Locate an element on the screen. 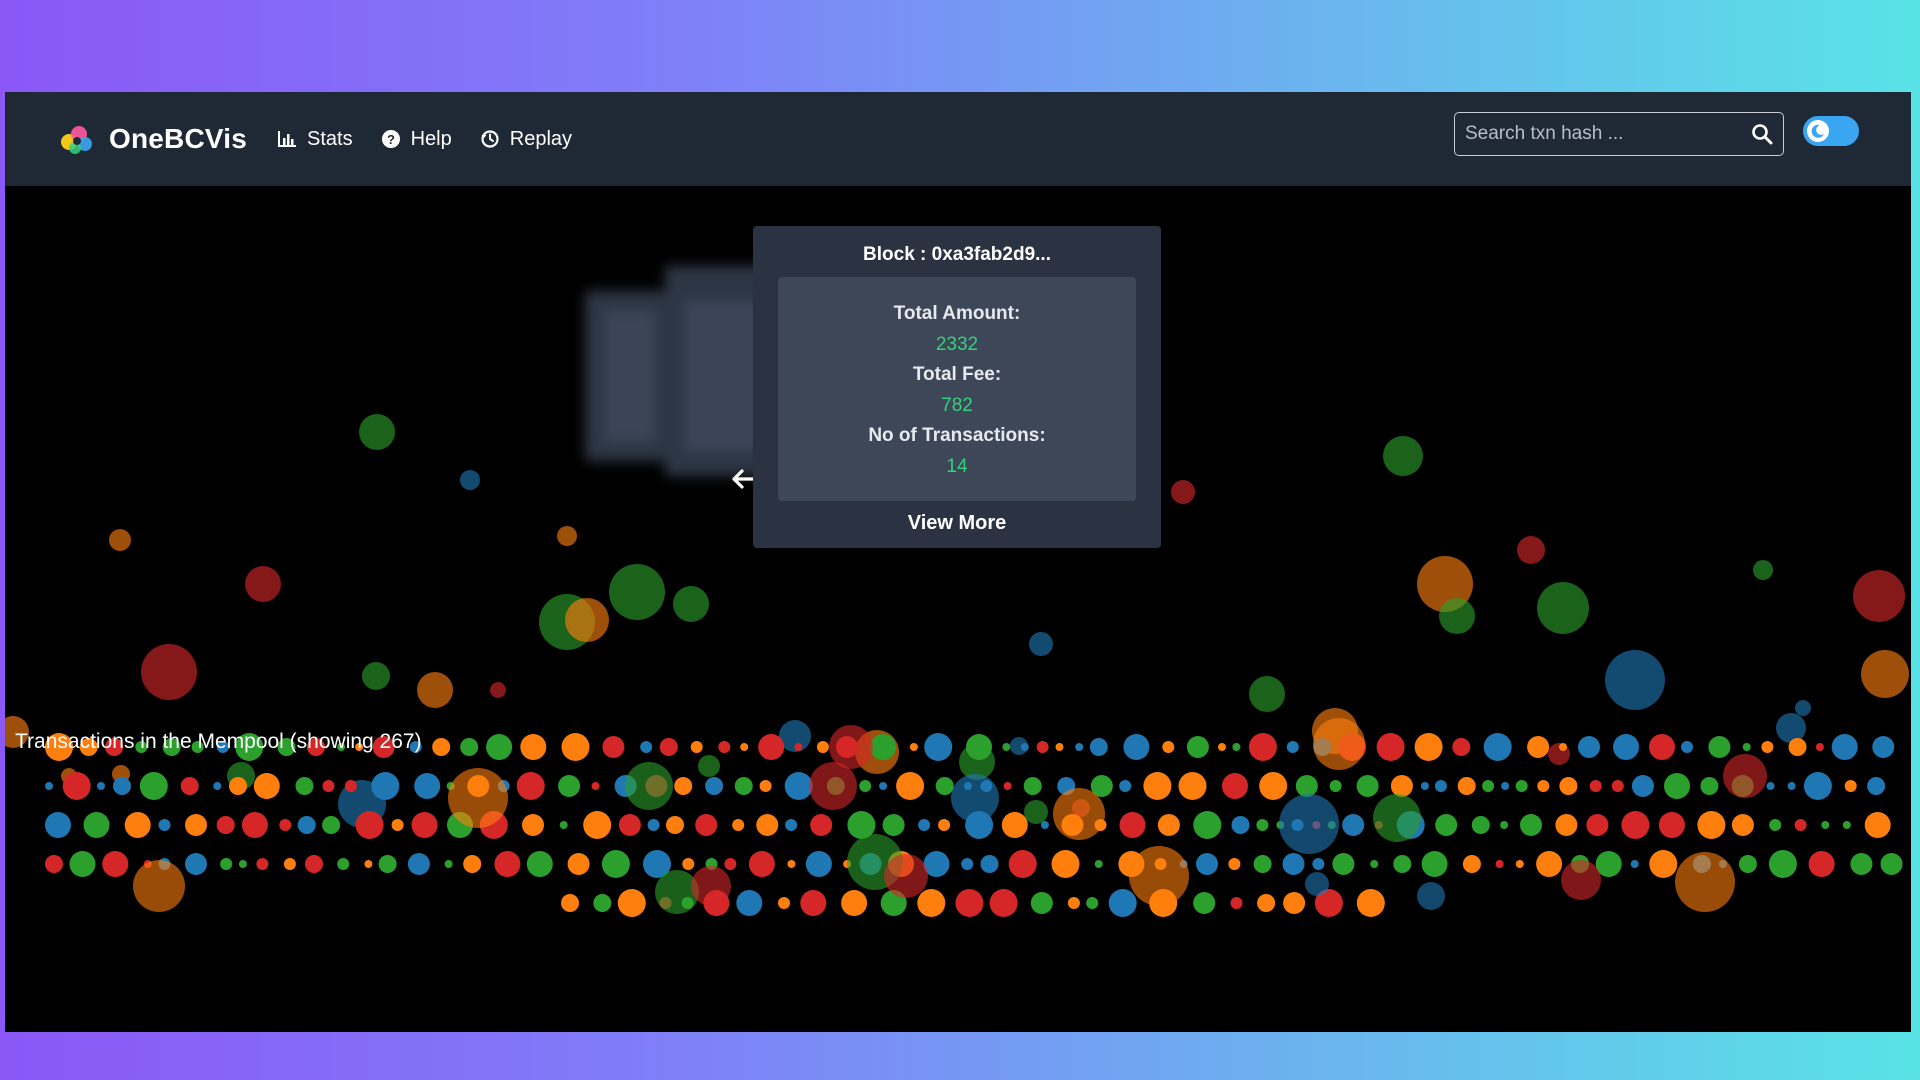 This screenshot has width=1920, height=1080. nav-stats-link: Stats is located at coordinates (315, 139).